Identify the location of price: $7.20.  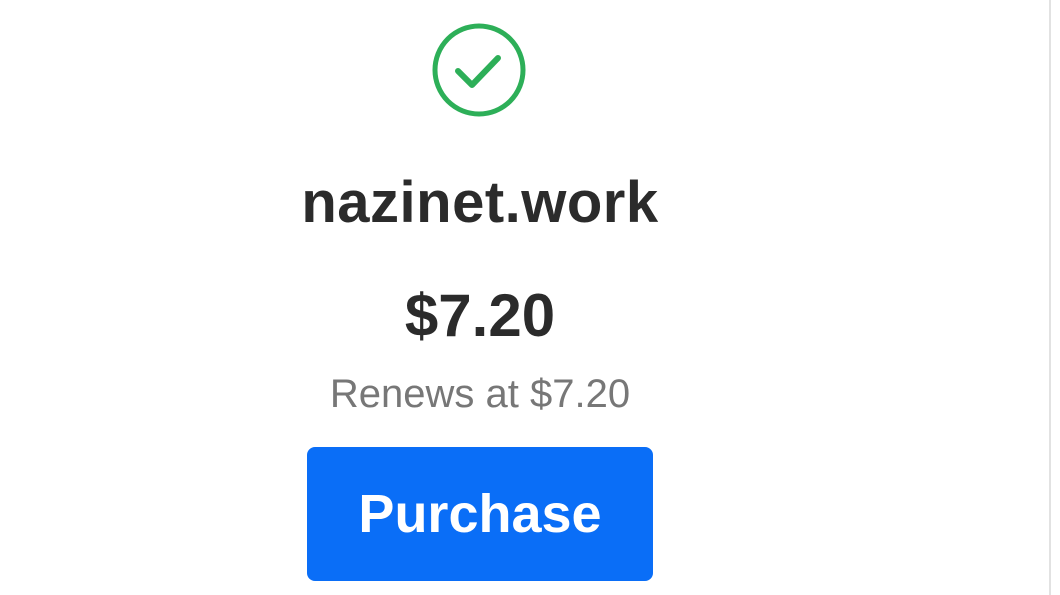
(480, 315).